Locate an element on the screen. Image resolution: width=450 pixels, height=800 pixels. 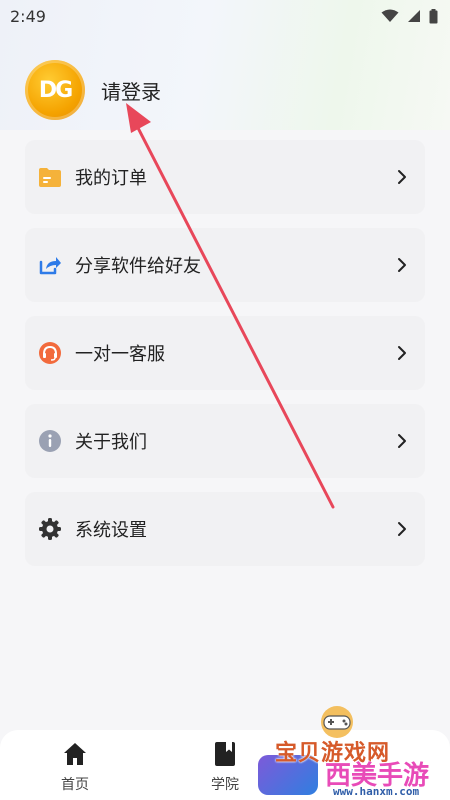
menu-label: 关于我们 is located at coordinates (111, 442).